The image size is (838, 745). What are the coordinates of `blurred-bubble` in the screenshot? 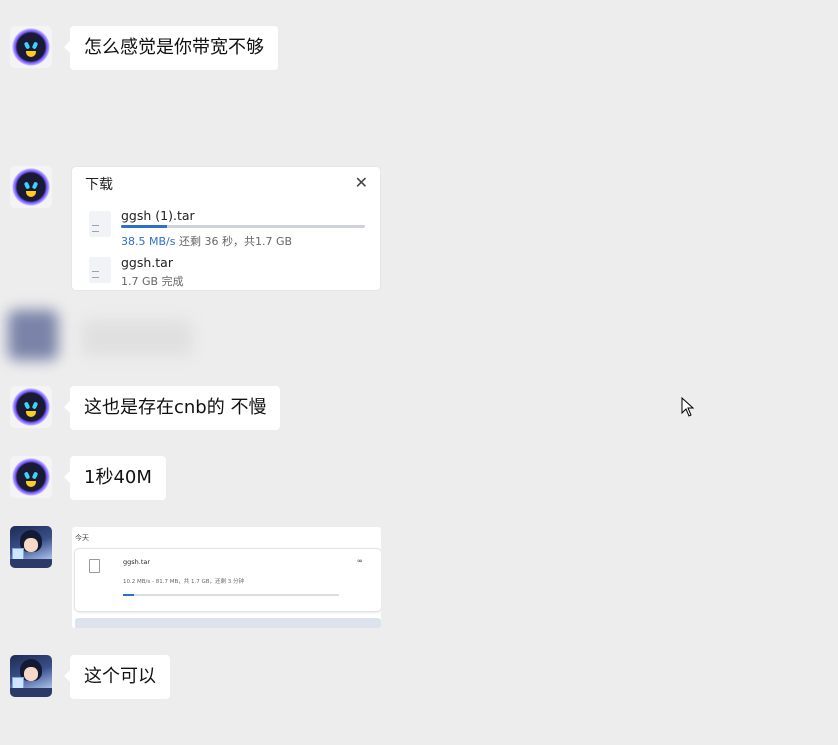 It's located at (137, 338).